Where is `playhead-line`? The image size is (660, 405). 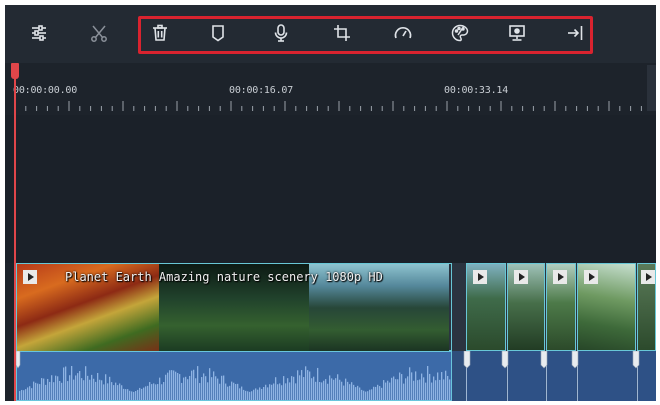 playhead-line is located at coordinates (15, 234).